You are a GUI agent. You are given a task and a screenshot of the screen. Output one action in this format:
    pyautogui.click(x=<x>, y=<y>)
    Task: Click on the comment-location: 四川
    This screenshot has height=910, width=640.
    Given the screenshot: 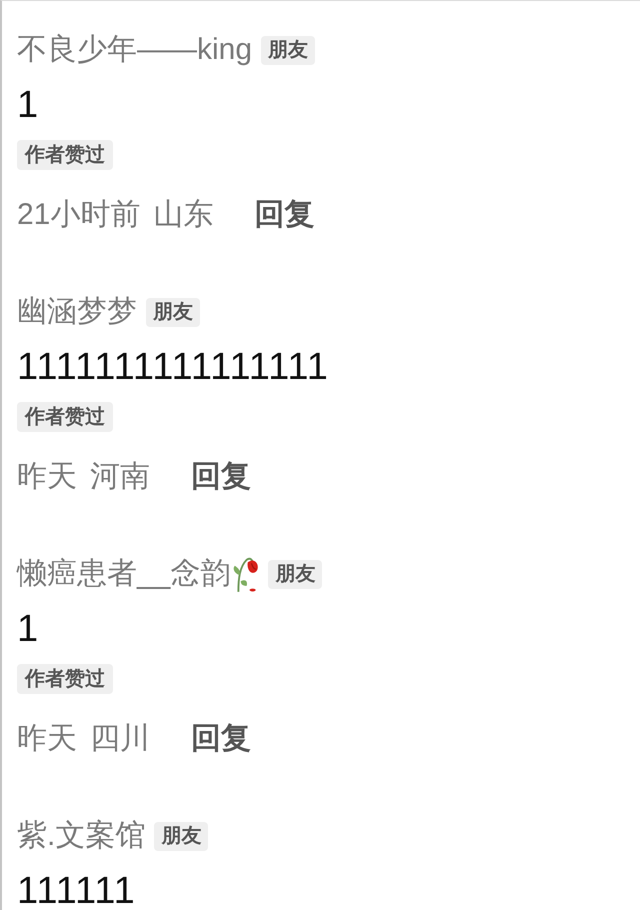 What is the action you would take?
    pyautogui.click(x=120, y=739)
    